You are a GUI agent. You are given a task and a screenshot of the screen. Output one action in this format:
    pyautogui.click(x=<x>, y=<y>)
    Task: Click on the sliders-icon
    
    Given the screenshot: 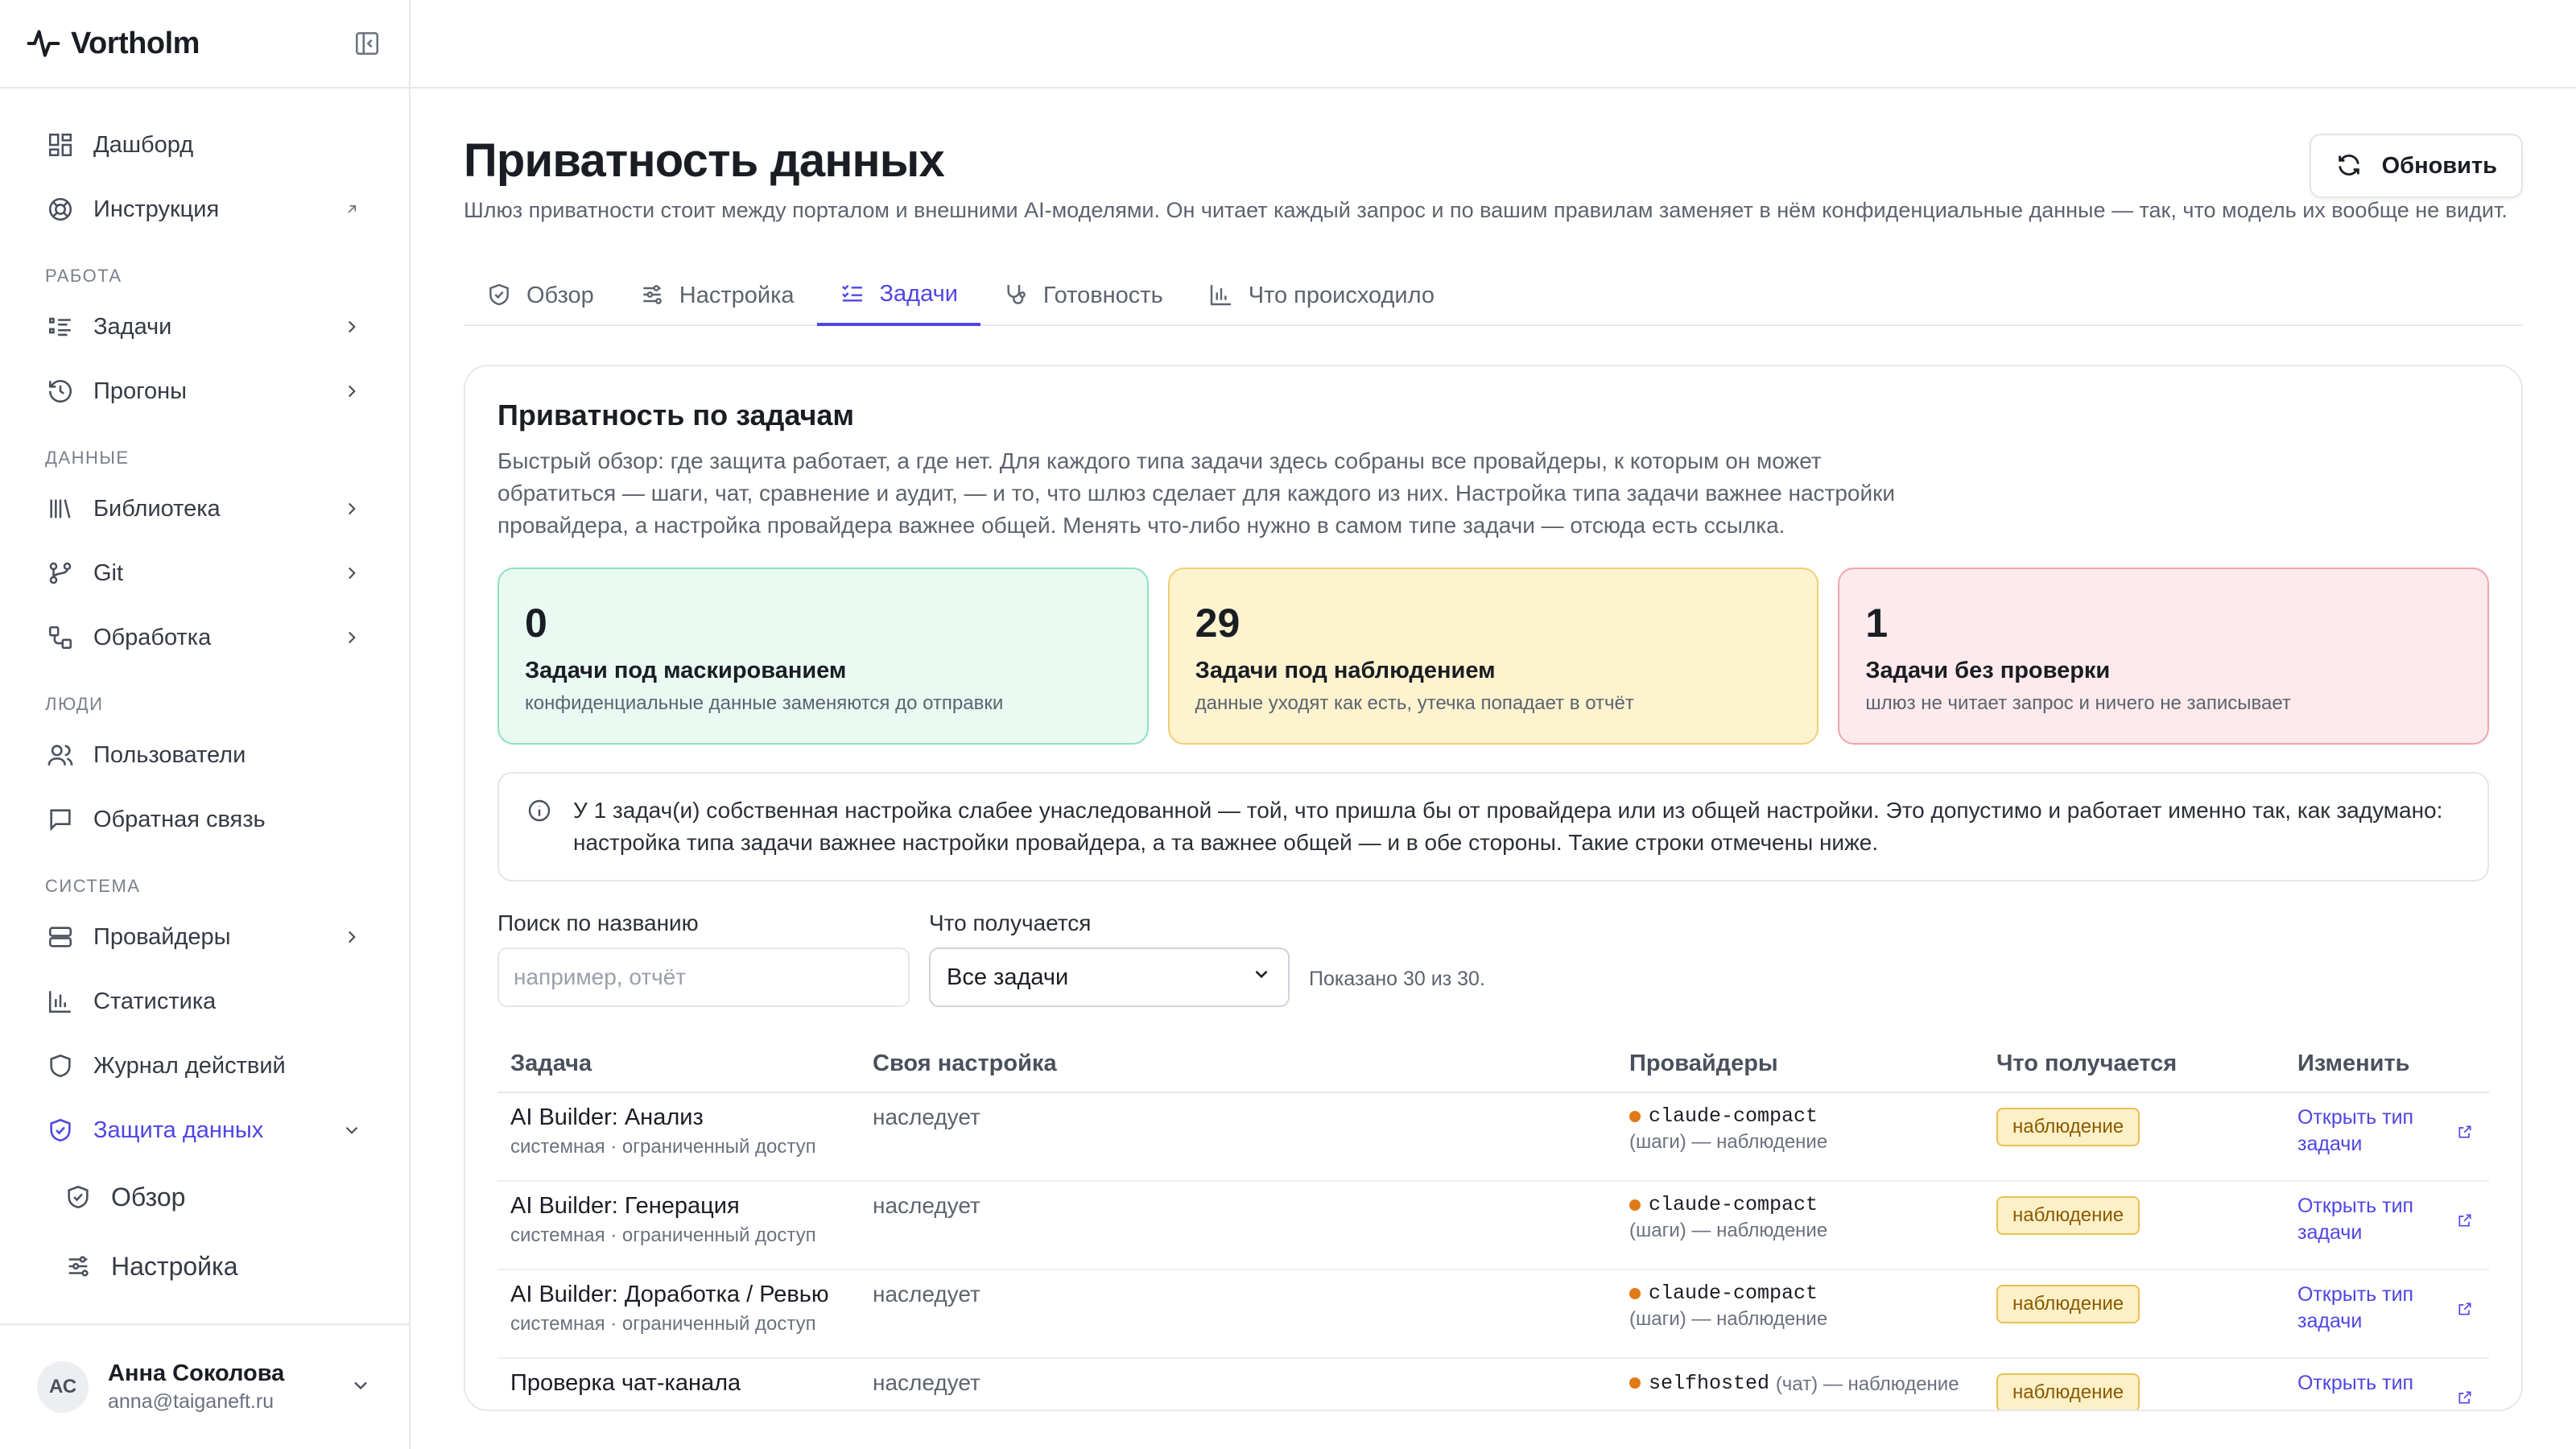 What is the action you would take?
    pyautogui.click(x=78, y=1266)
    